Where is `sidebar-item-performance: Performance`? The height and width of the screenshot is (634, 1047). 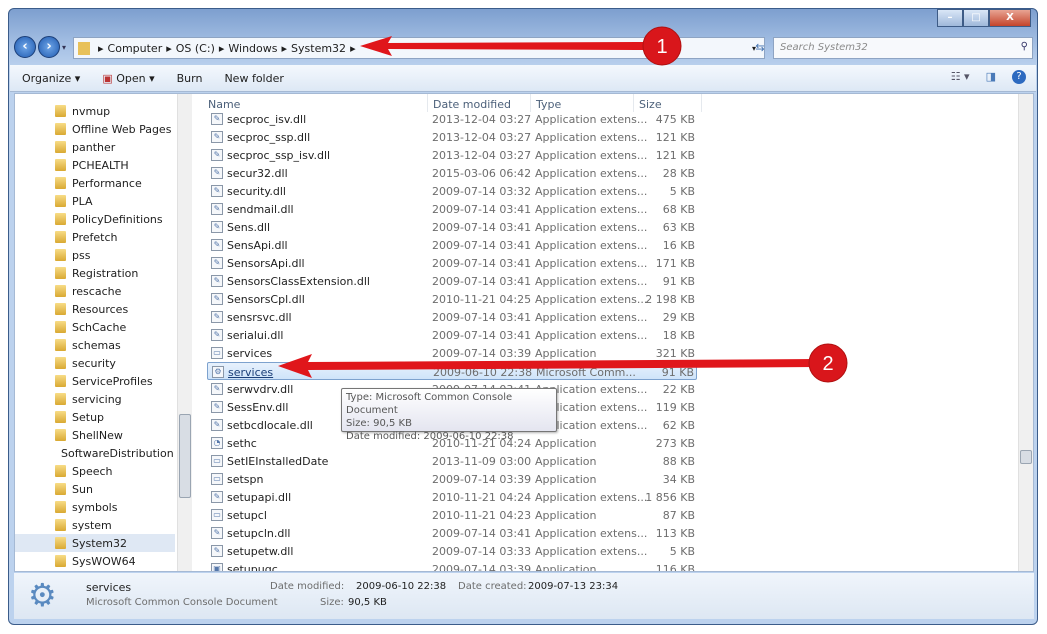 sidebar-item-performance: Performance is located at coordinates (114, 183).